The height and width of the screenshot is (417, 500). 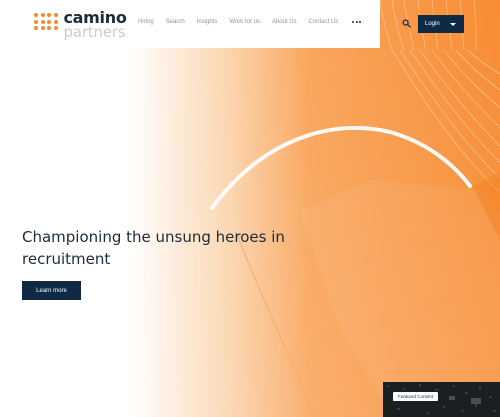 What do you see at coordinates (416, 396) in the screenshot?
I see `featured-content-badge: Featured Content` at bounding box center [416, 396].